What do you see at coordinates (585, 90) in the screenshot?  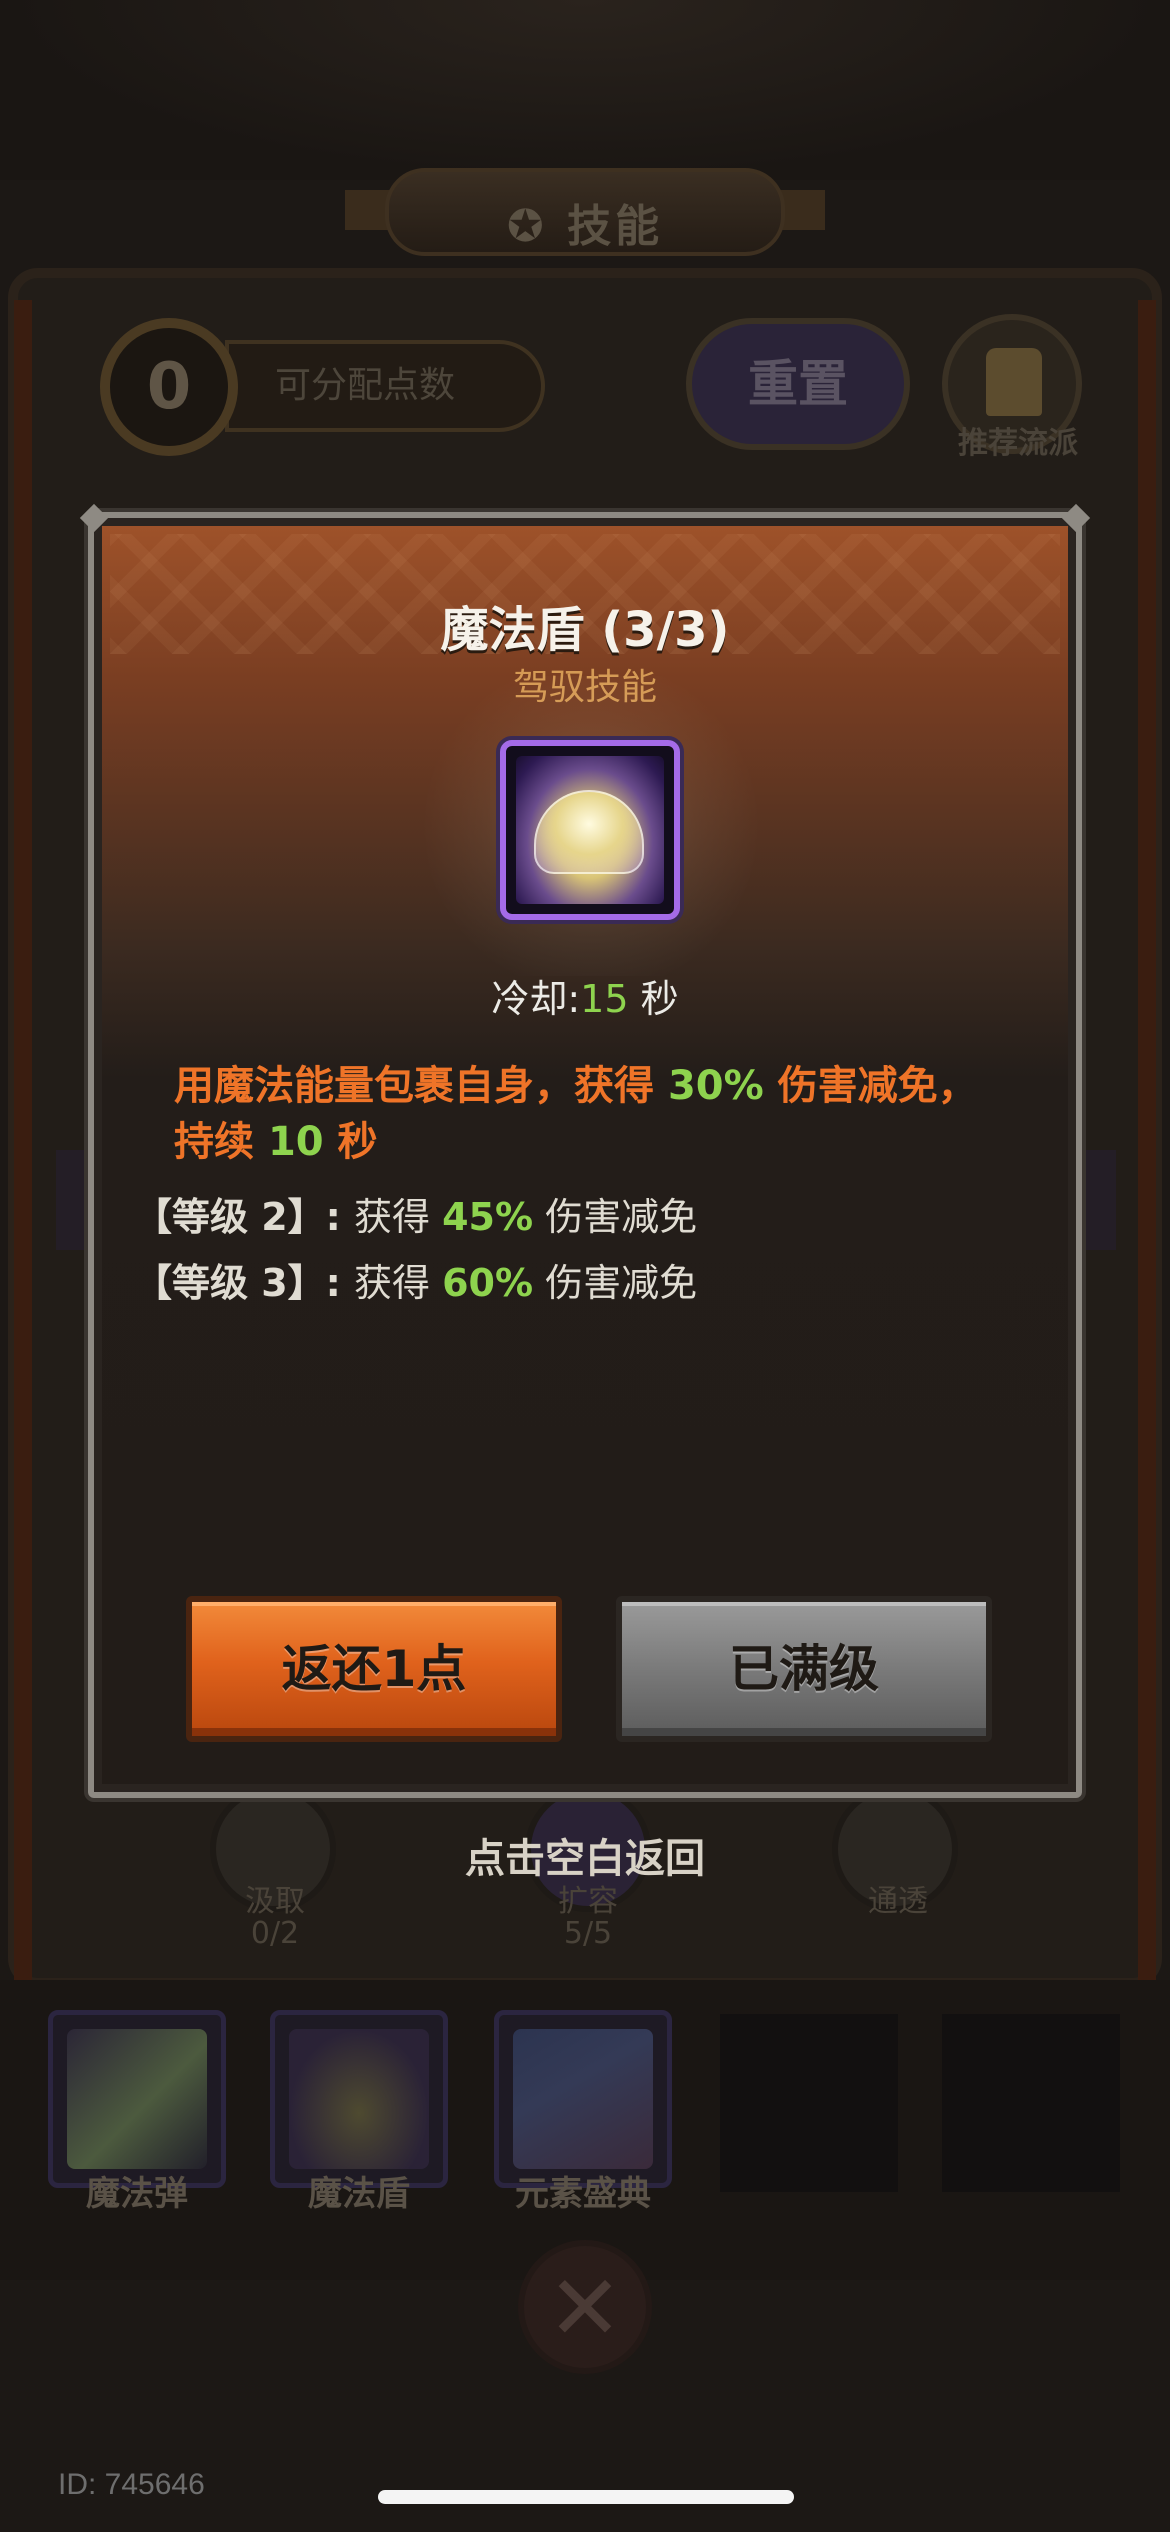 I see `top-decoration` at bounding box center [585, 90].